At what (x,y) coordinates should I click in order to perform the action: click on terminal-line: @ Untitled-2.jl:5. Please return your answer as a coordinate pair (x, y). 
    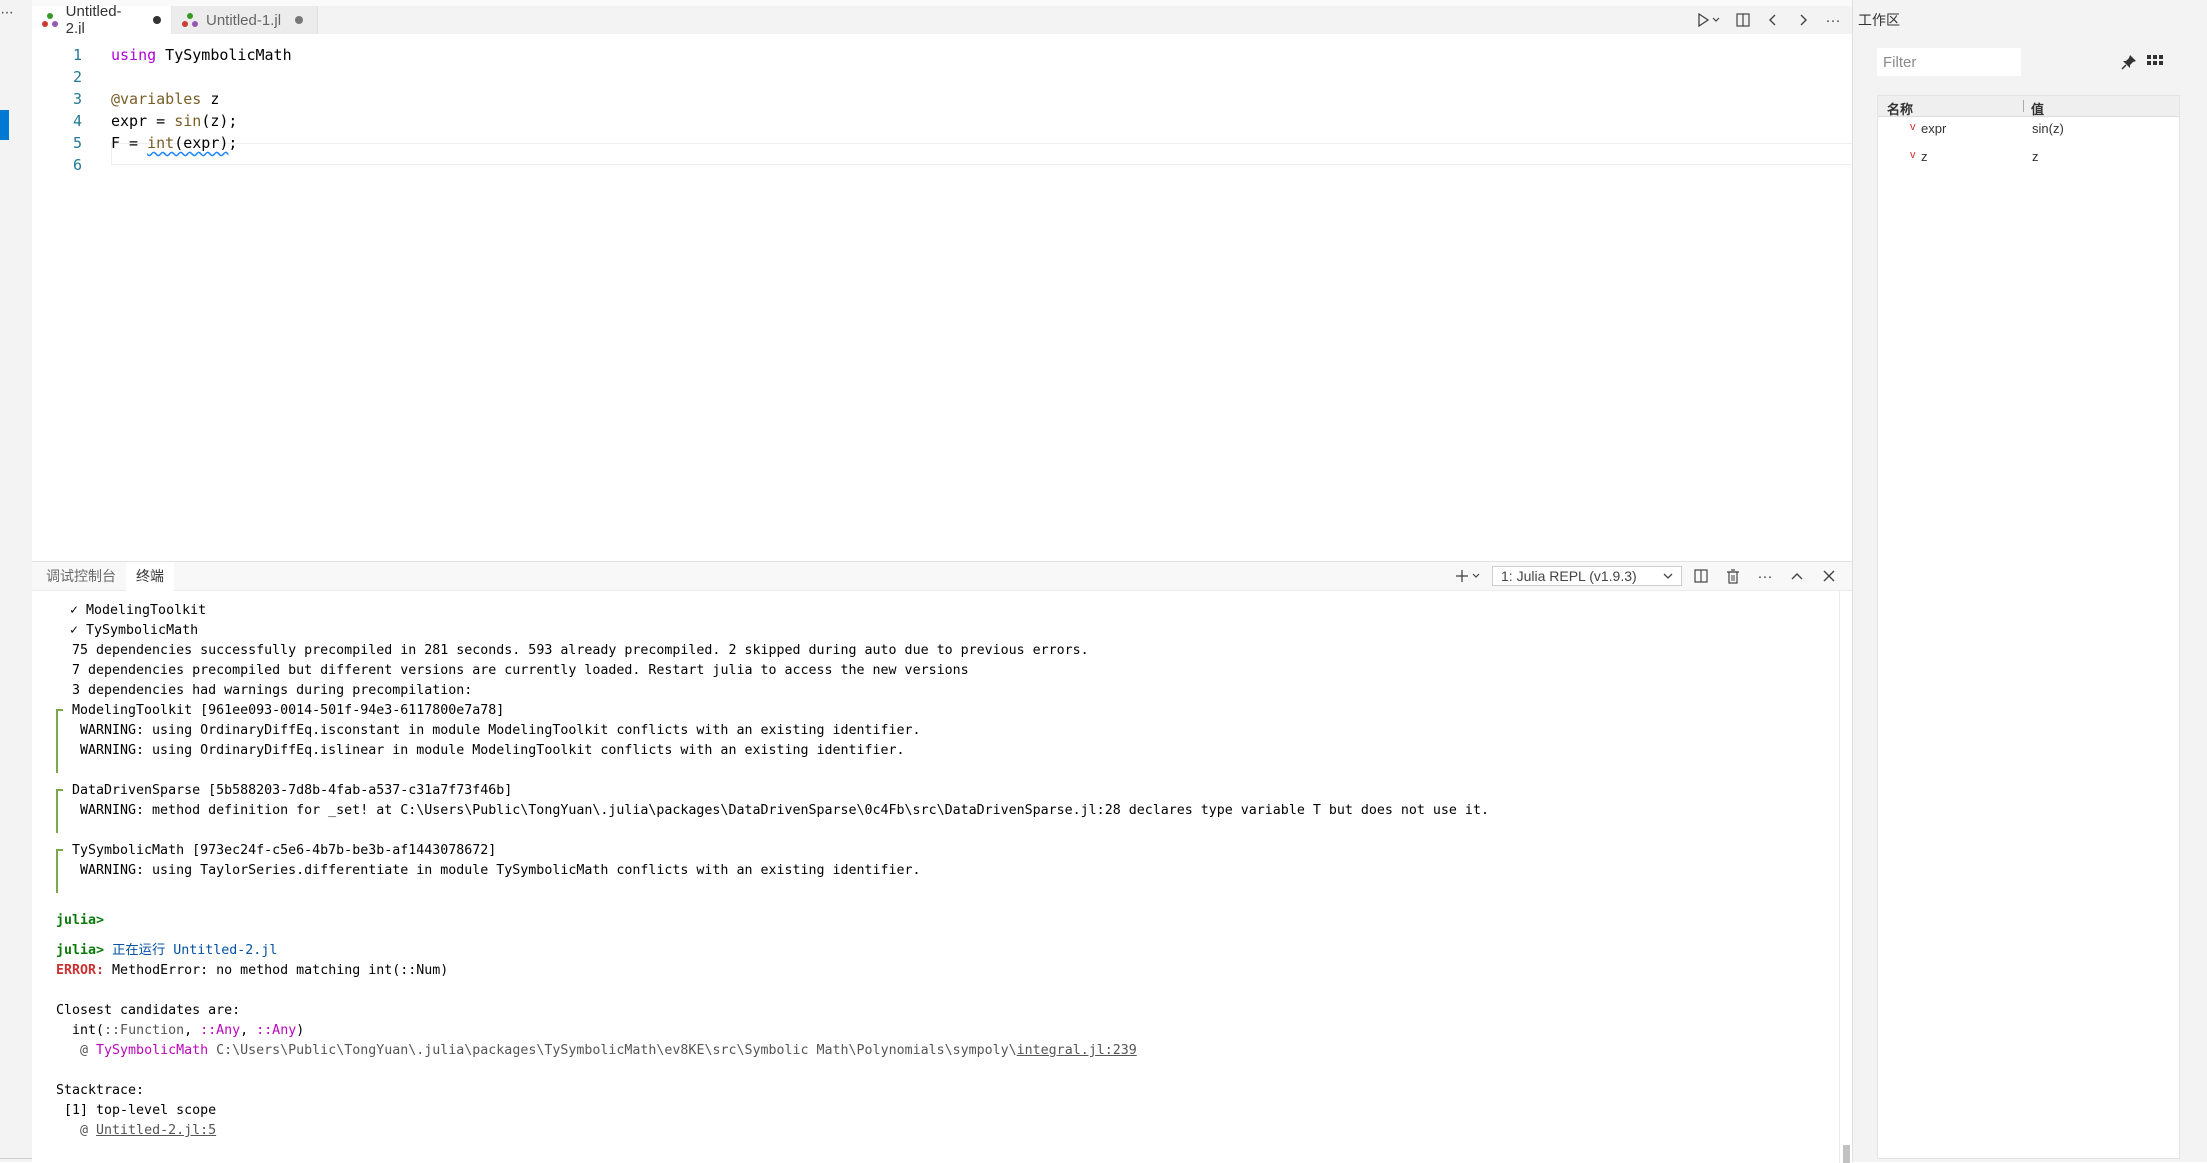
    Looking at the image, I should click on (136, 1130).